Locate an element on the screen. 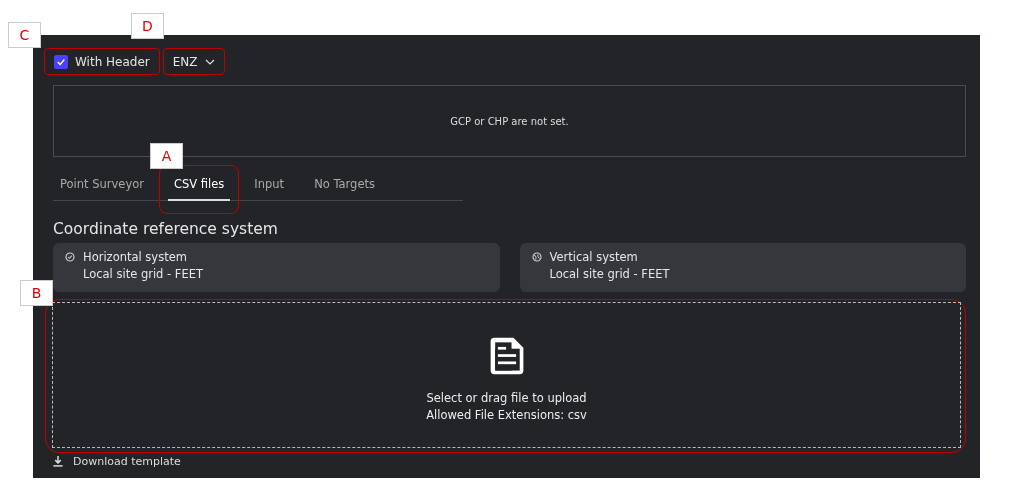  allowed-extensions-text: Allowed File Extensions: csv is located at coordinates (506, 415).